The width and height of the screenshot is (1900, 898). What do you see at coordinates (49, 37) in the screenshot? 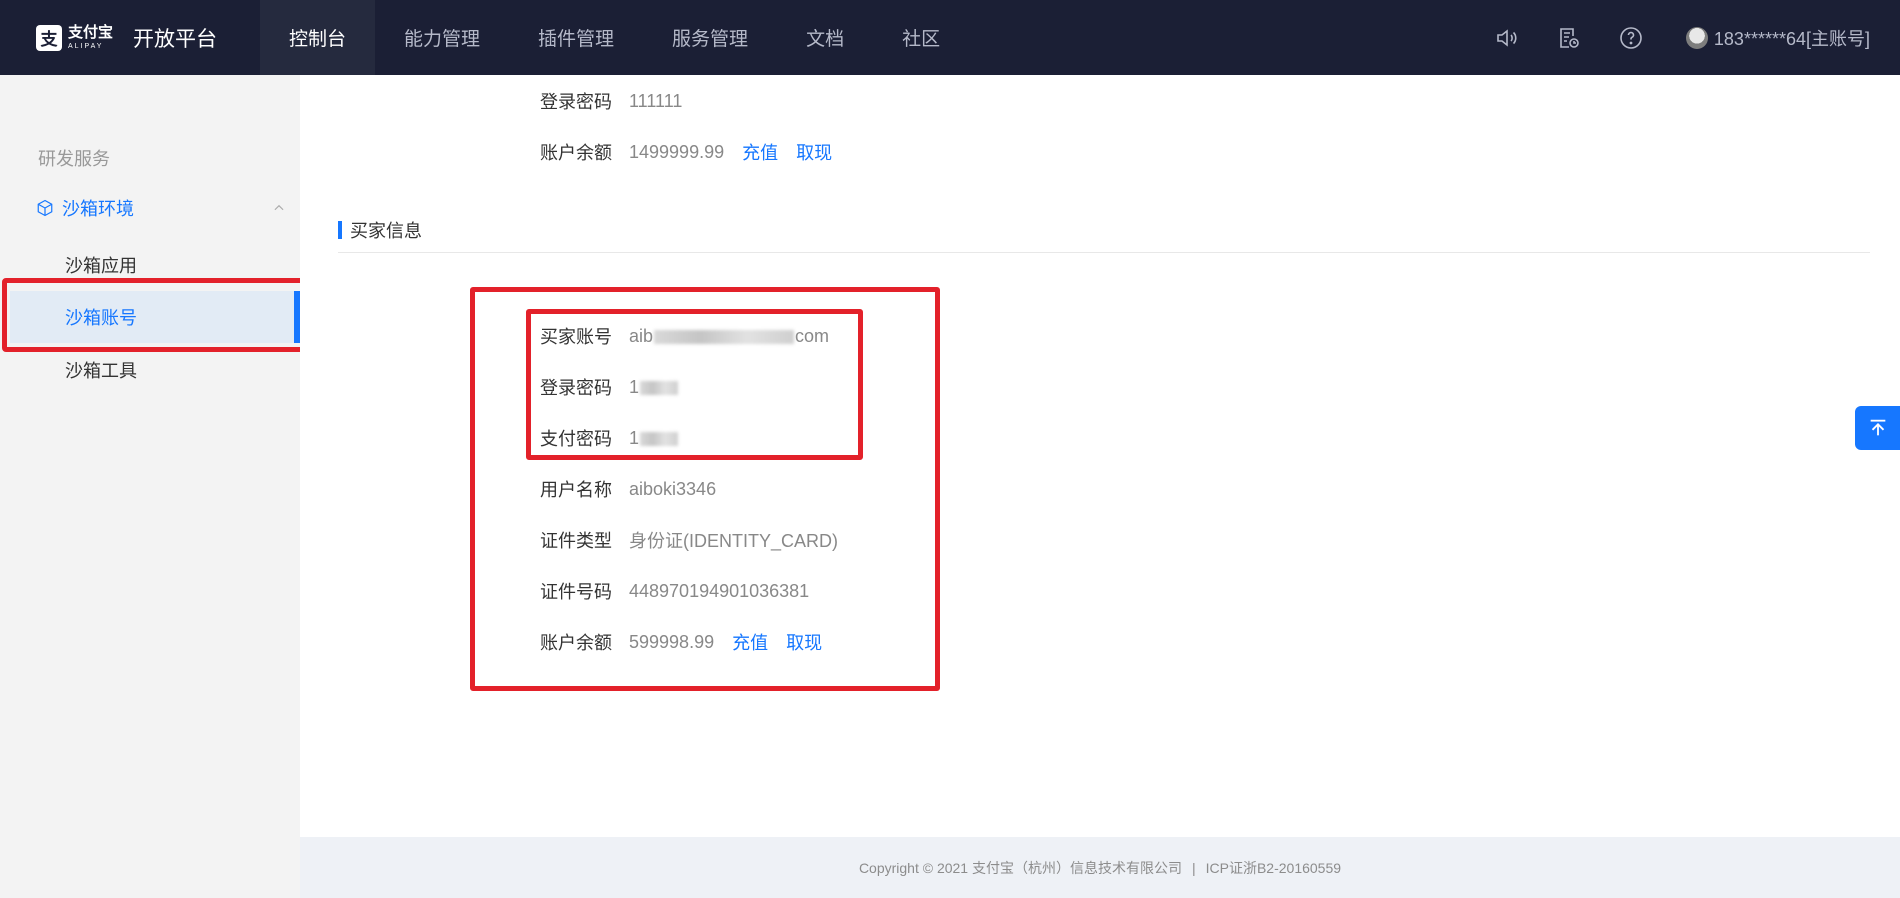
I see `alipay-logo-icon: 支` at bounding box center [49, 37].